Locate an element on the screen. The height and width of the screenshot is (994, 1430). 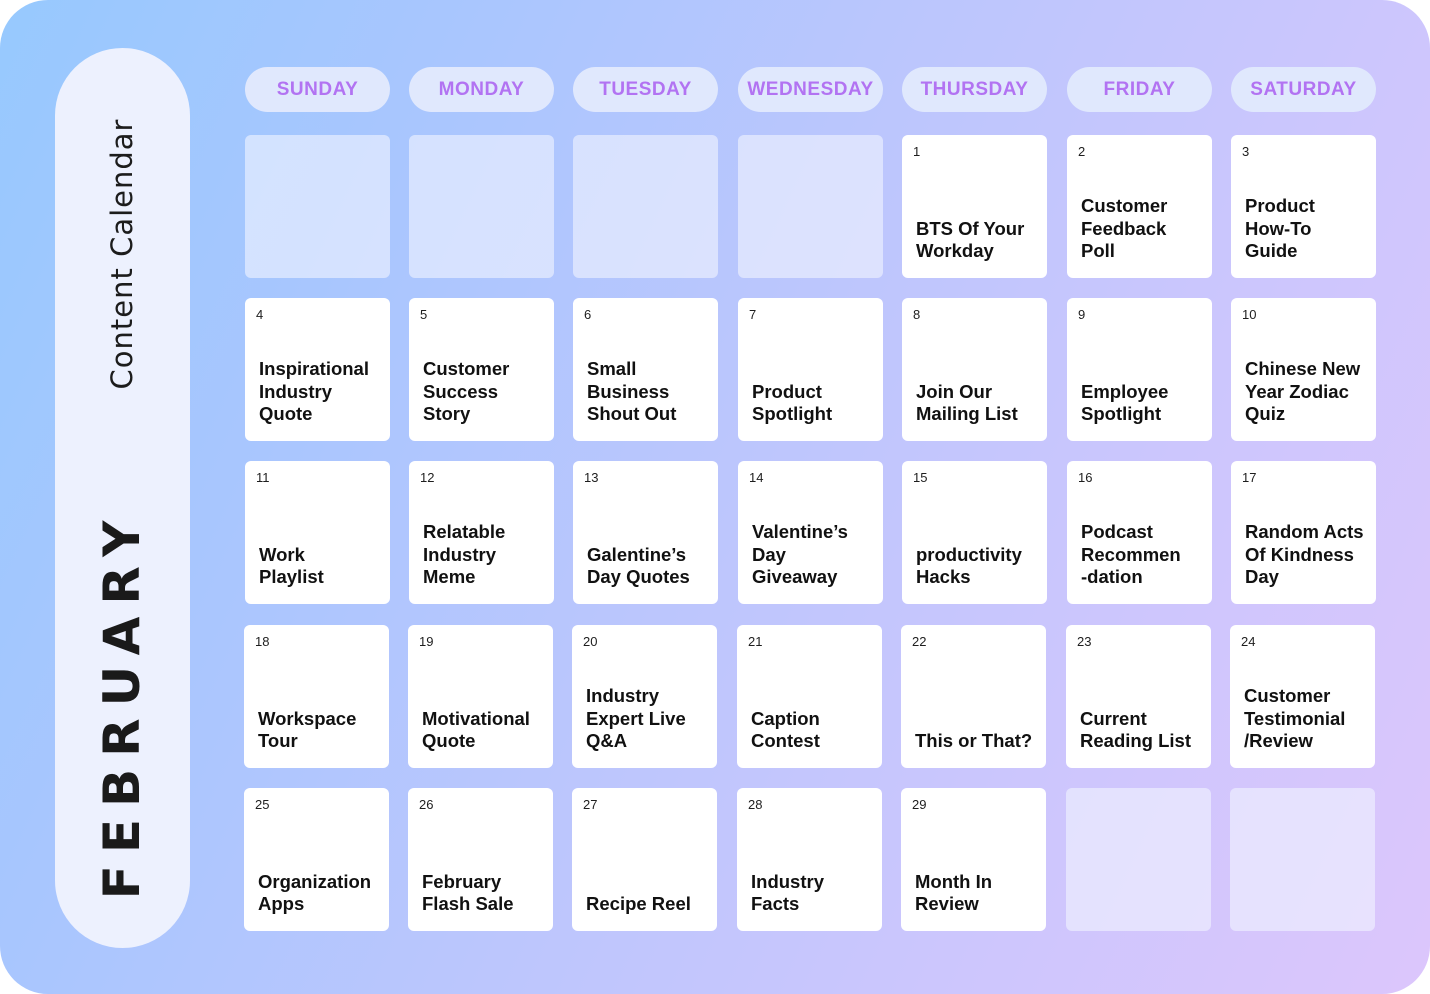
day-cell: 4 Inspirational Industry Quote is located at coordinates (317, 369).